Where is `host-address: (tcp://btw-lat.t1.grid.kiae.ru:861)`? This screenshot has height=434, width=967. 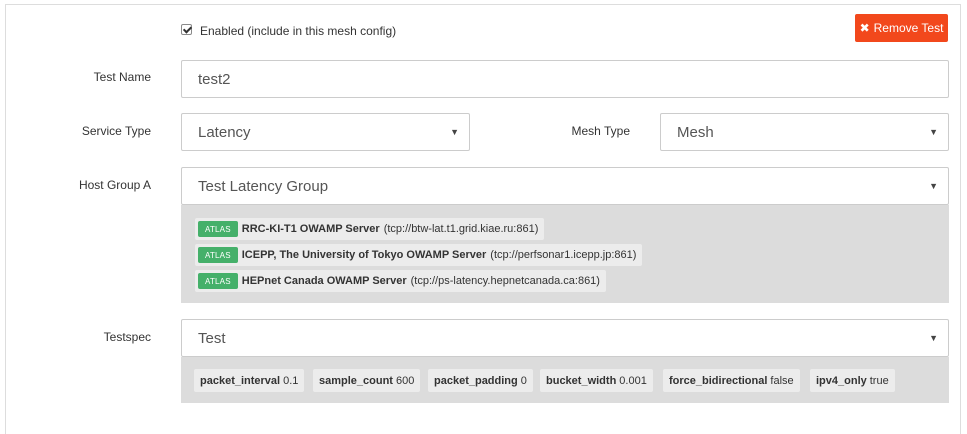
host-address: (tcp://btw-lat.t1.grid.kiae.ru:861) is located at coordinates (461, 229).